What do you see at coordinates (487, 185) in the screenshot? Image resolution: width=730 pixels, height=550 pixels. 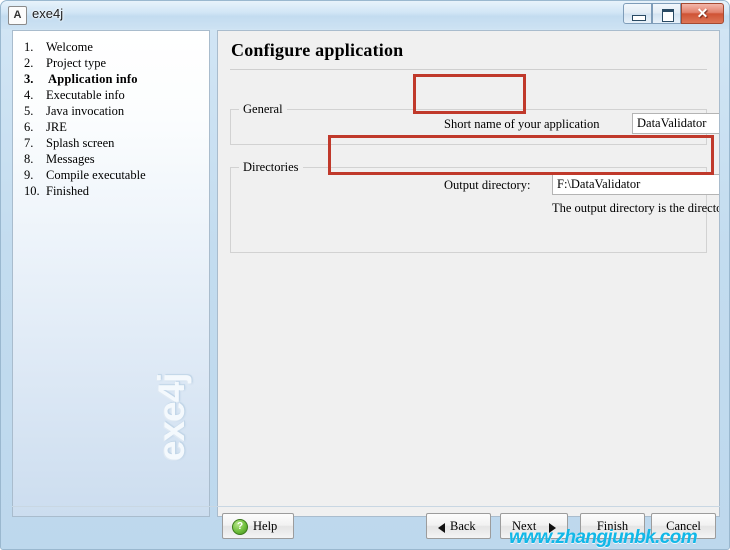 I see `output-directory-label: Output directory:` at bounding box center [487, 185].